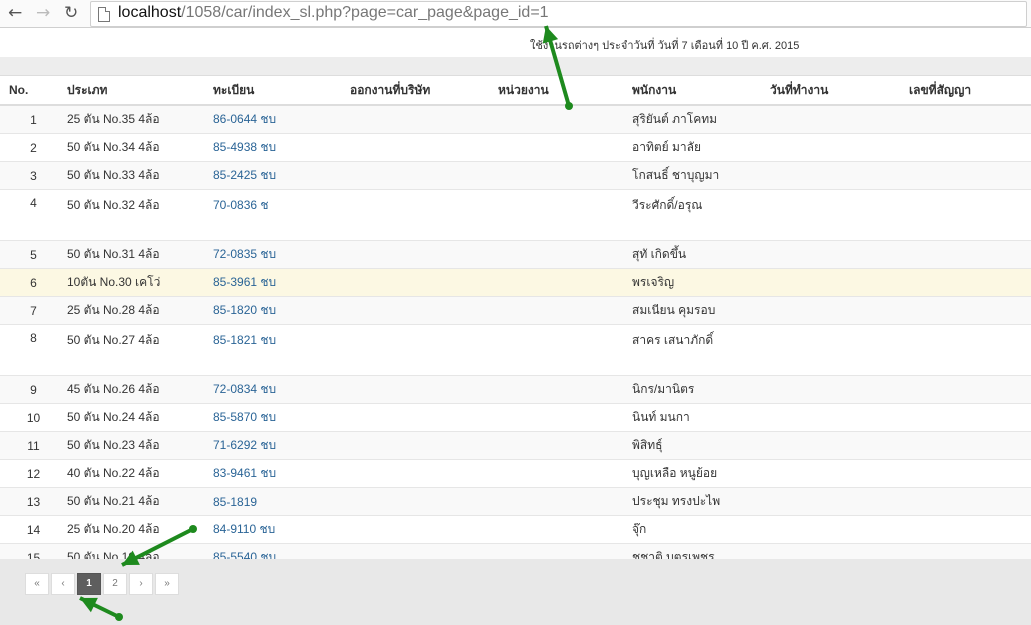 The width and height of the screenshot is (1031, 625). What do you see at coordinates (244, 282) in the screenshot?
I see `plate-link: 85-3961 ชบ` at bounding box center [244, 282].